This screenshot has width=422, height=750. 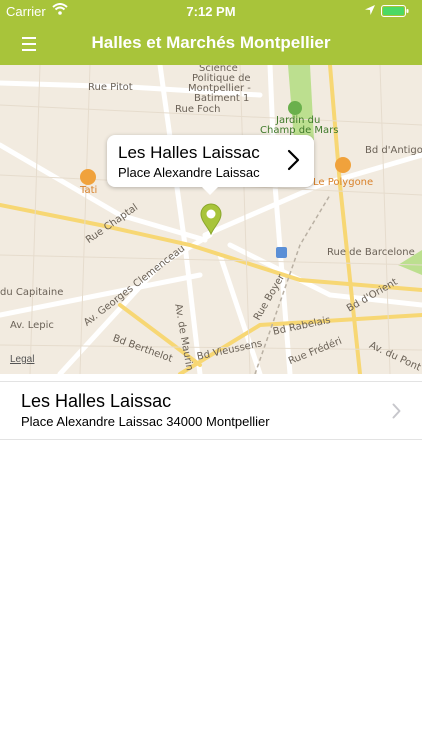 What do you see at coordinates (393, 150) in the screenshot?
I see `map-label: Bd d'Antigon` at bounding box center [393, 150].